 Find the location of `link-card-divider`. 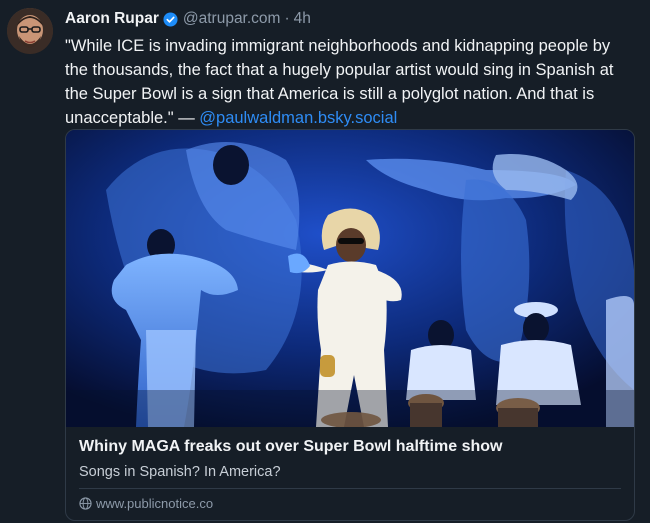

link-card-divider is located at coordinates (350, 488).